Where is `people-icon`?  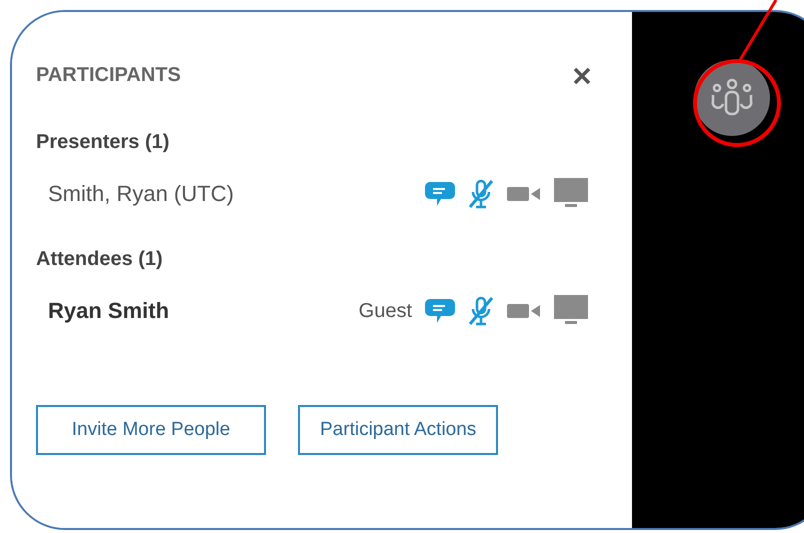
people-icon is located at coordinates (732, 98).